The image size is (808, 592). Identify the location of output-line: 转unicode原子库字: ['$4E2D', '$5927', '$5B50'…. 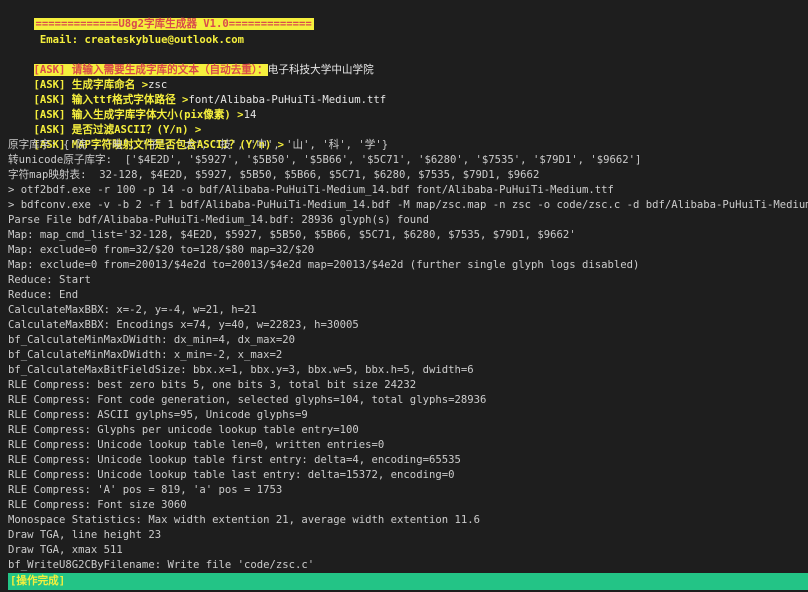
(325, 160).